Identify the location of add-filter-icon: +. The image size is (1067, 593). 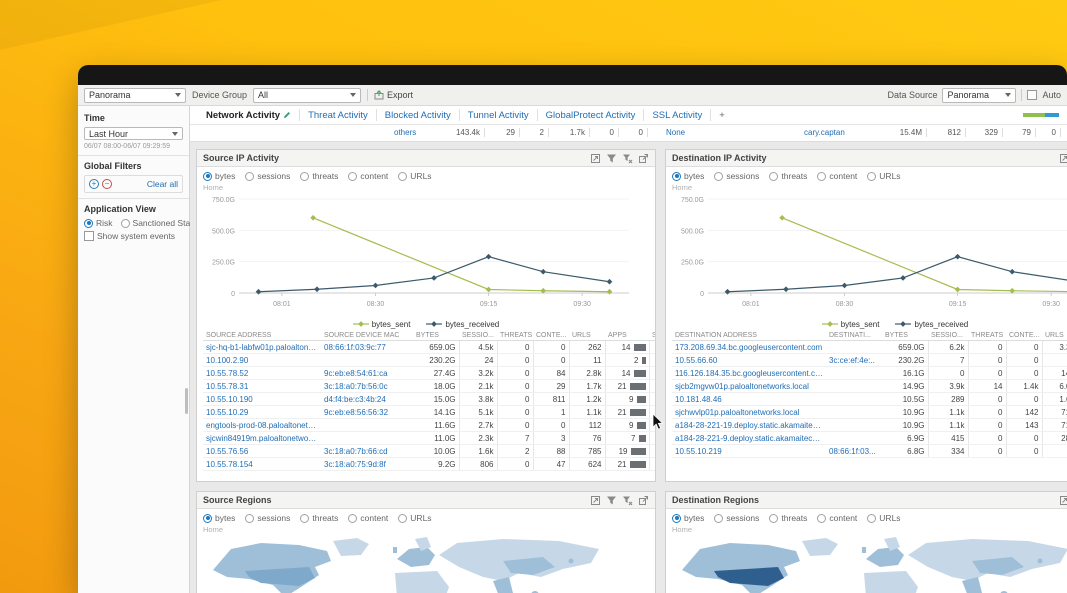
(94, 184).